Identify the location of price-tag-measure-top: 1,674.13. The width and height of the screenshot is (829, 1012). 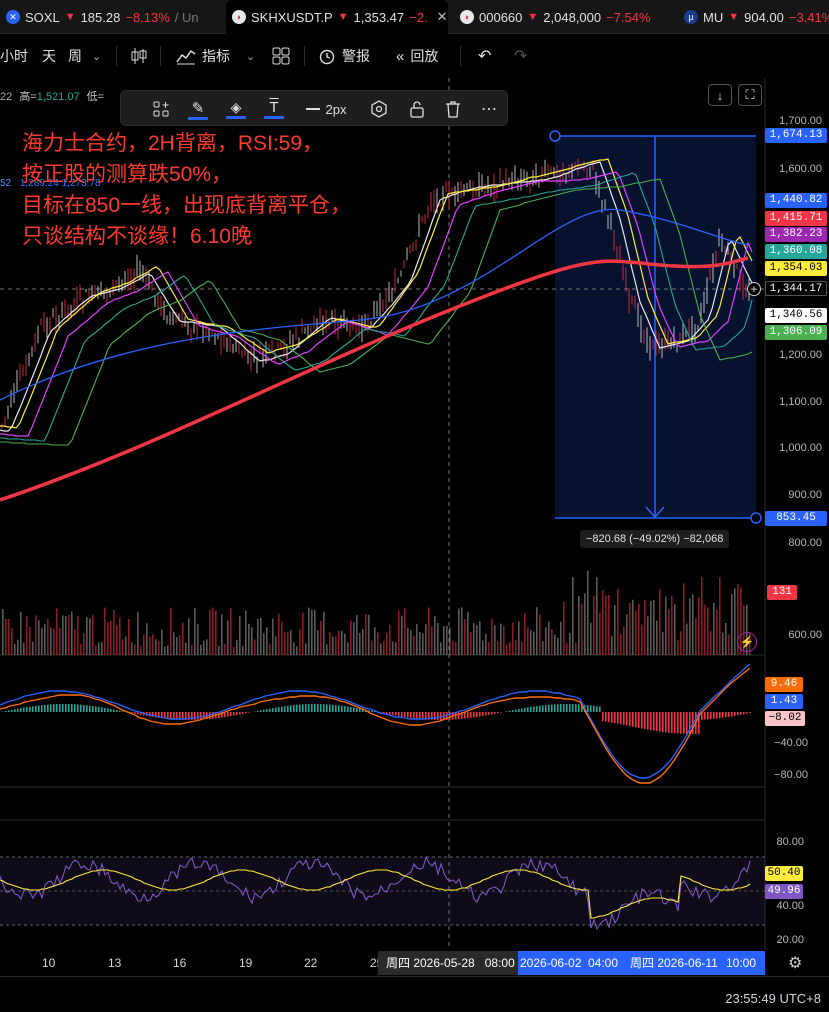
(796, 135).